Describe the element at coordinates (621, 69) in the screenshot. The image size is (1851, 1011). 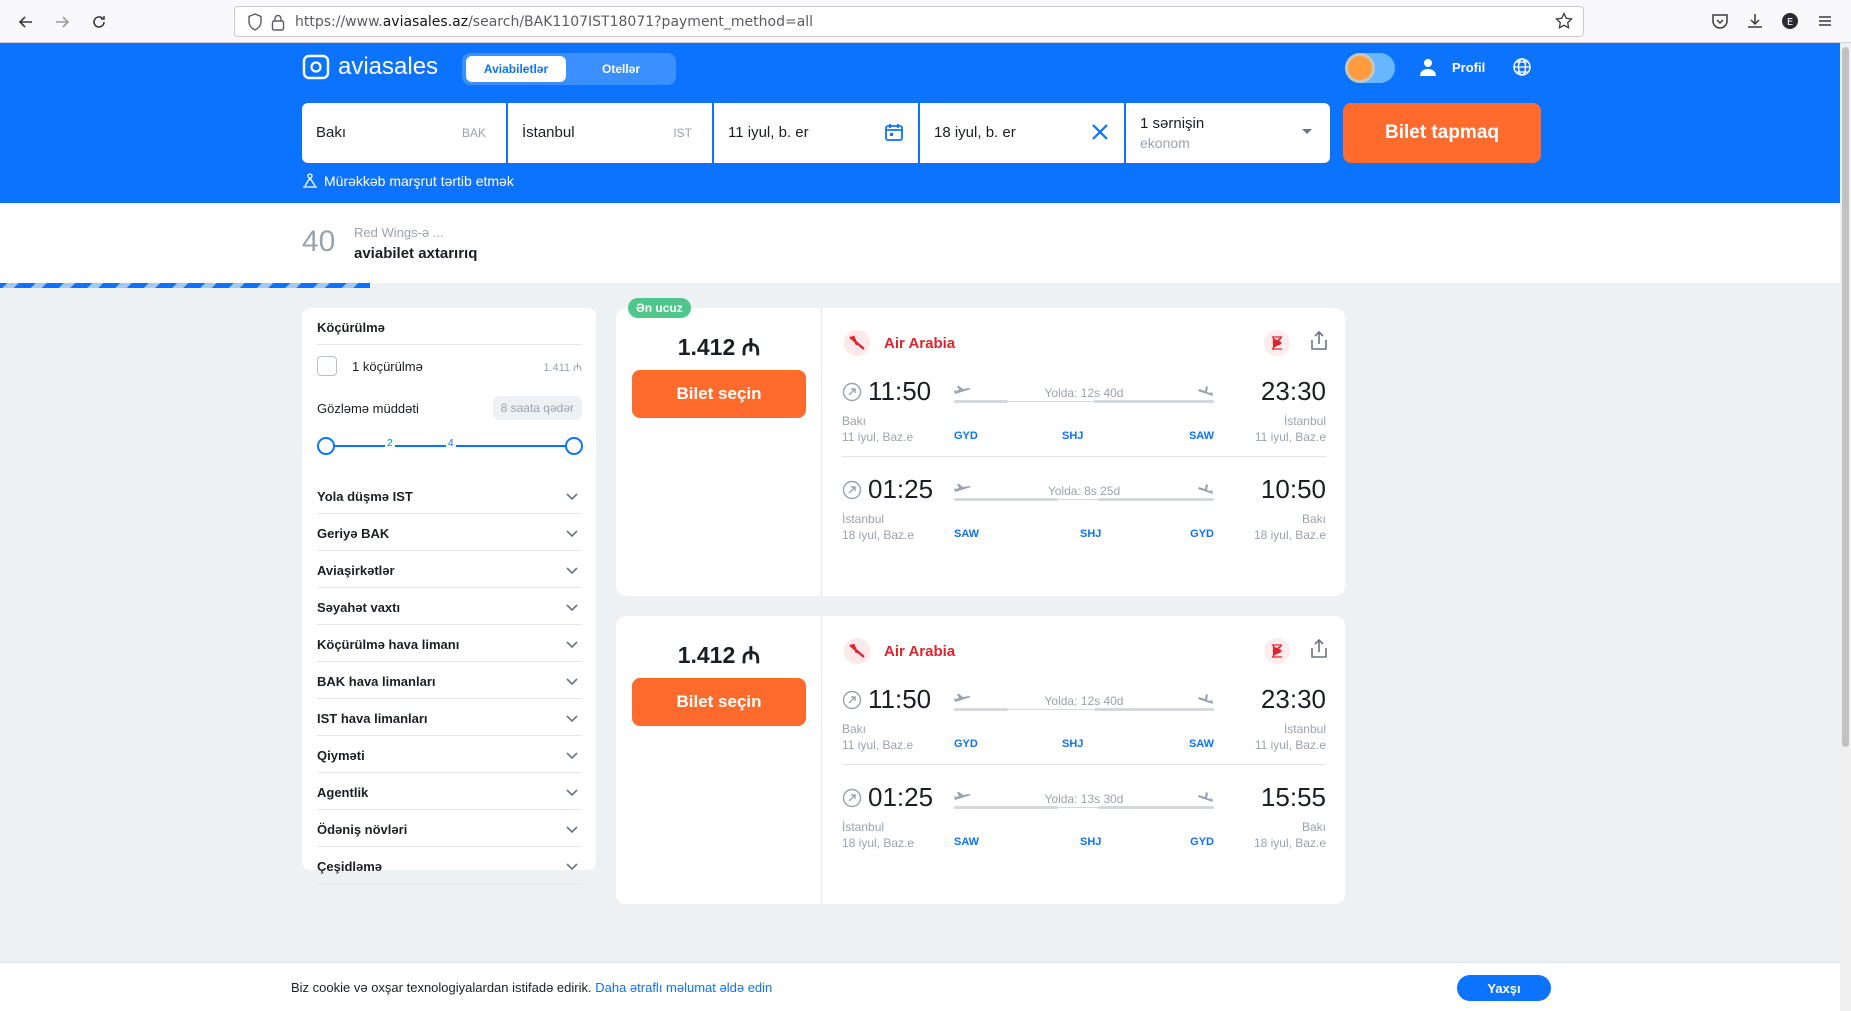
I see `tab-hotels: Otellər` at that location.